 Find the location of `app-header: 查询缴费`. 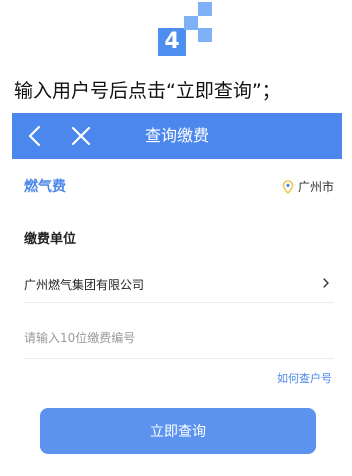

app-header: 查询缴费 is located at coordinates (177, 136).